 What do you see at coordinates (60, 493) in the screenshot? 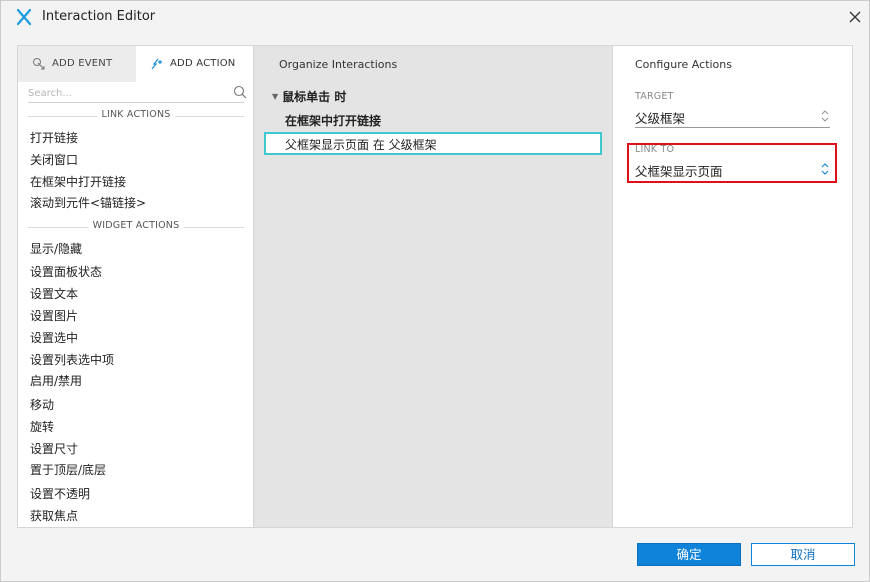
I see `action-item-set-opacity: 设置不透明` at bounding box center [60, 493].